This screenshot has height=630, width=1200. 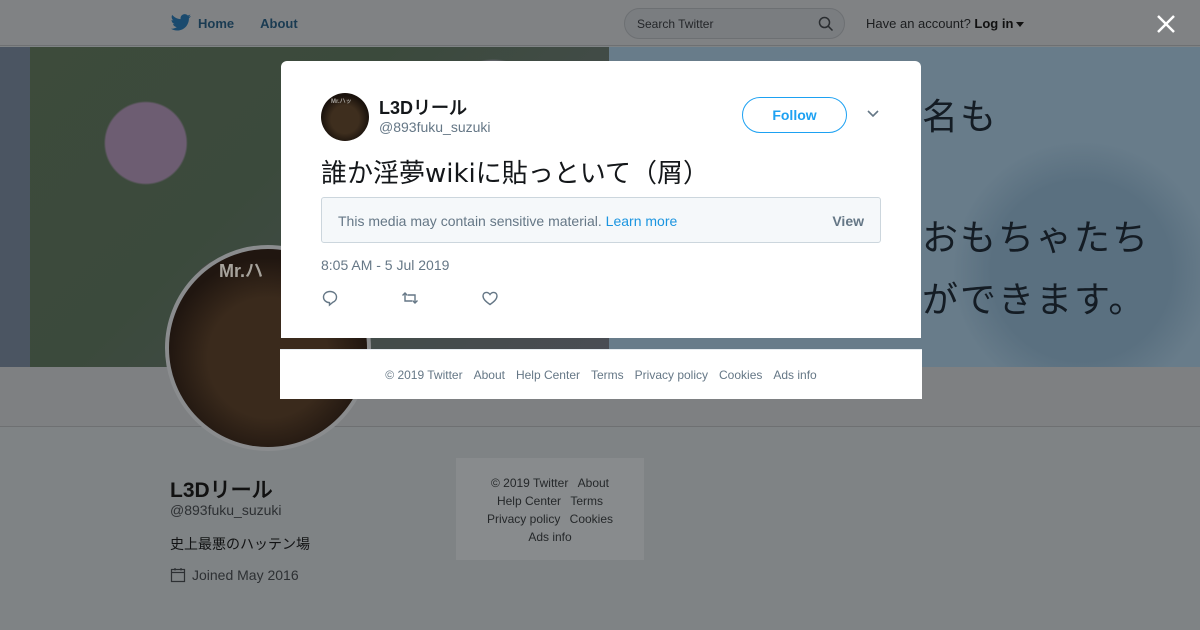 What do you see at coordinates (848, 221) in the screenshot?
I see `view-media-button: View` at bounding box center [848, 221].